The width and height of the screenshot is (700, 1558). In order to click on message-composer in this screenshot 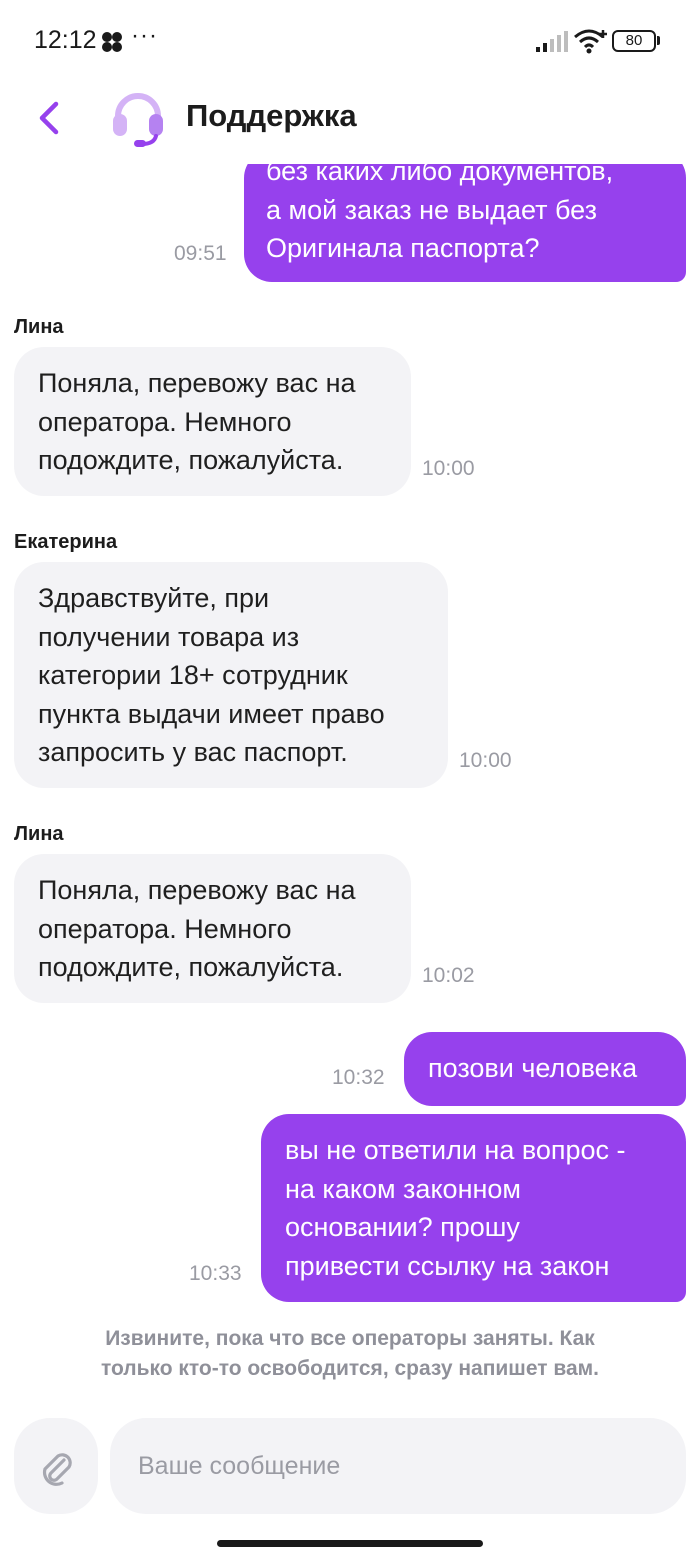, I will do `click(350, 1470)`.